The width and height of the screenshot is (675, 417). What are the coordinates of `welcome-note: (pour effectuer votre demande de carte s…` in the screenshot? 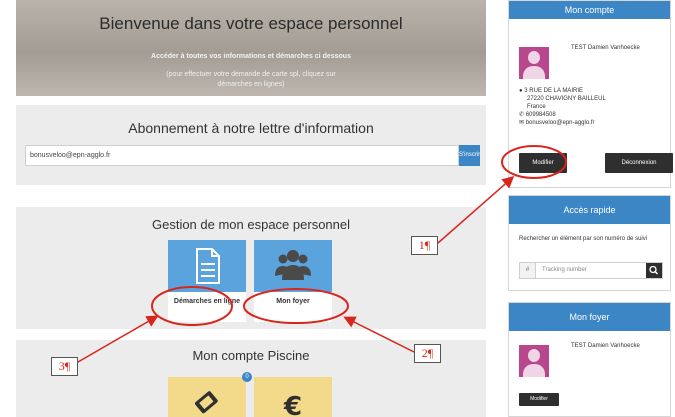 It's located at (251, 79).